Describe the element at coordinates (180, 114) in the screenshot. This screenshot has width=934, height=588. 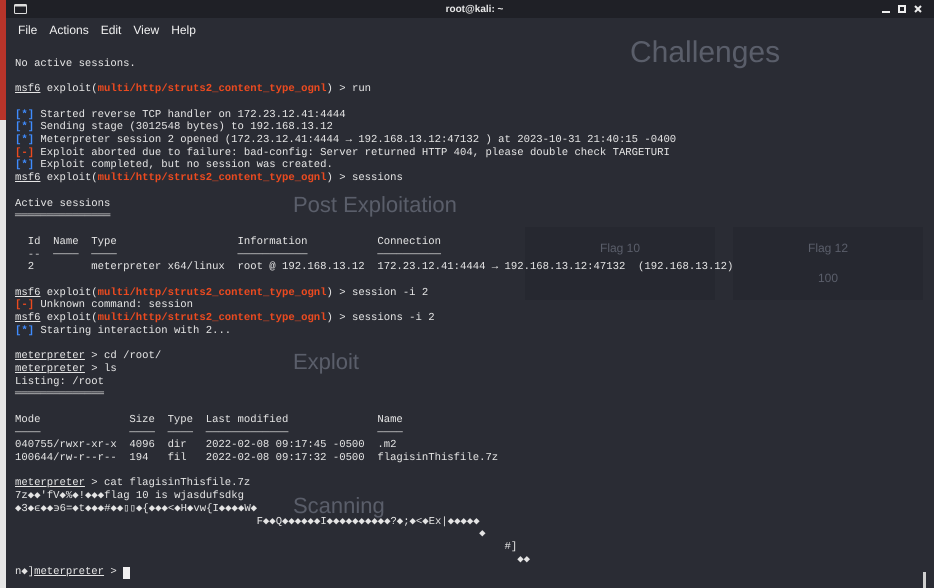
I see `terminal-line: [*] Started reverse TCP handler on 172.23.12.41:4444` at that location.